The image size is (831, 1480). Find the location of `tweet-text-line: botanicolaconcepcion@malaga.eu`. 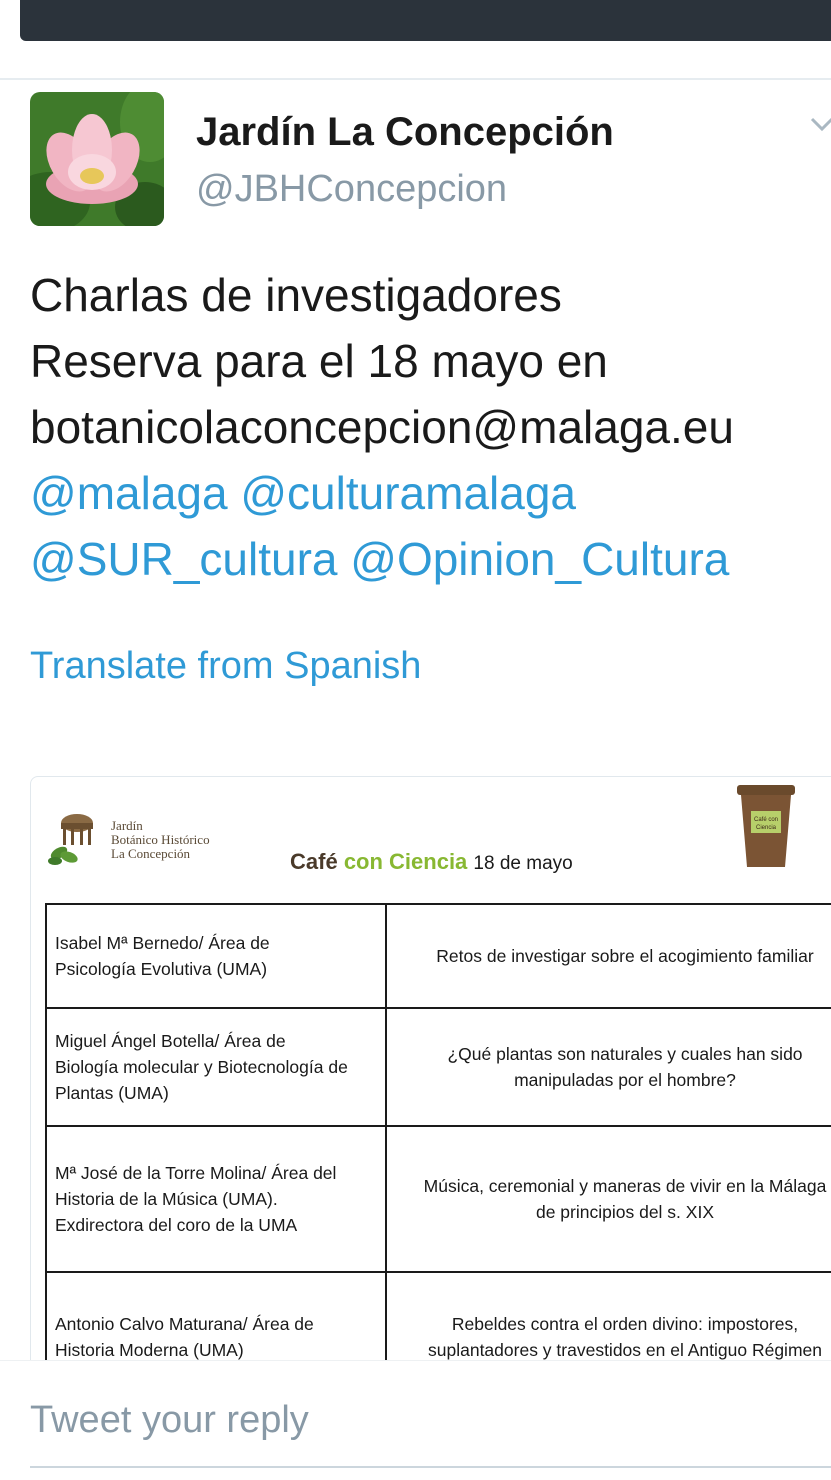

tweet-text-line: botanicolaconcepcion@malaga.eu is located at coordinates (430, 427).